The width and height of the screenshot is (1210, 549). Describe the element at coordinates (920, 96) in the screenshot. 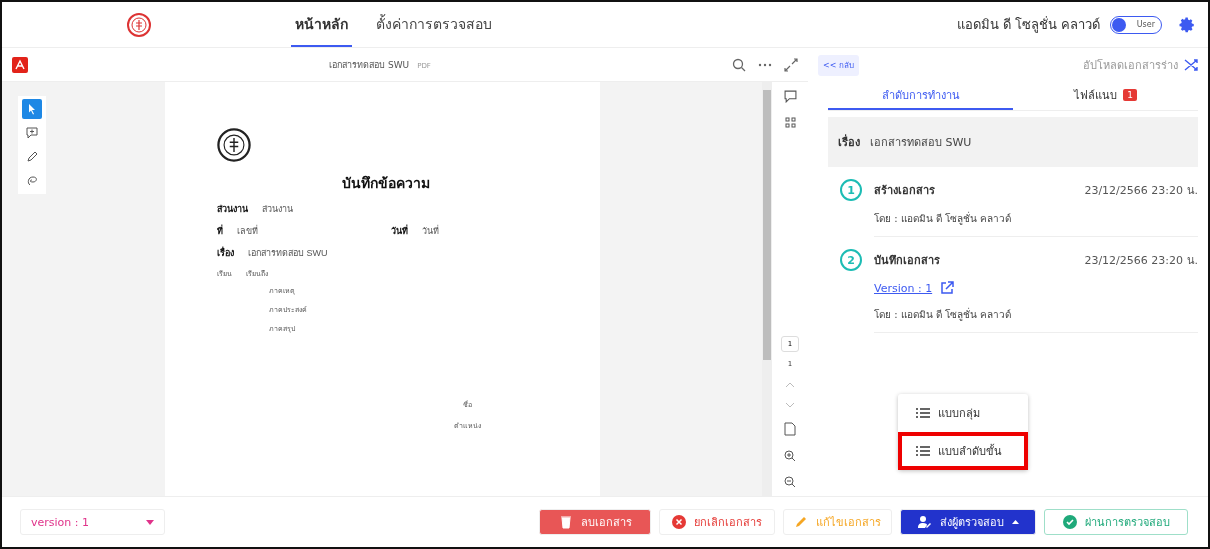

I see `panel-tab: ลำดับการทำงาน` at that location.